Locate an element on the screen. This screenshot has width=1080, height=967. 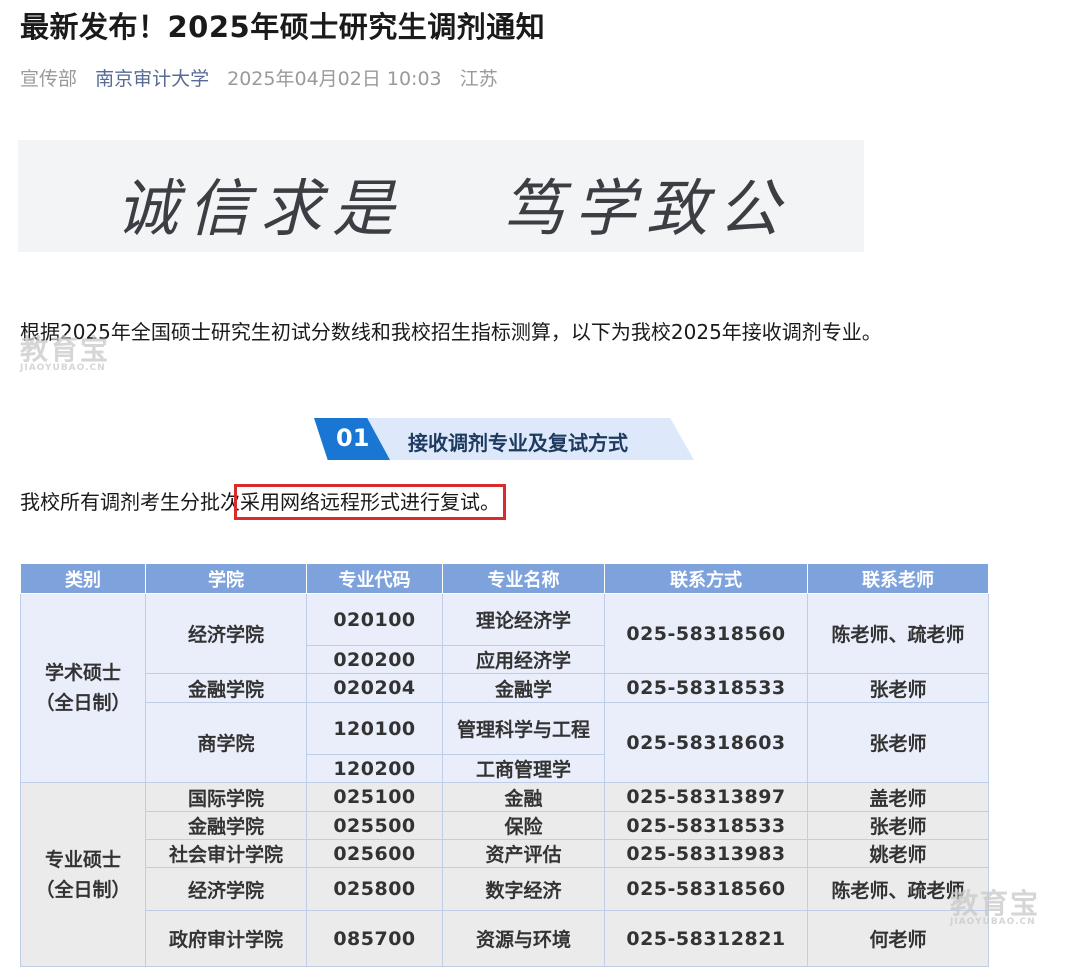
major-cell: 应用经济学 is located at coordinates (523, 659).